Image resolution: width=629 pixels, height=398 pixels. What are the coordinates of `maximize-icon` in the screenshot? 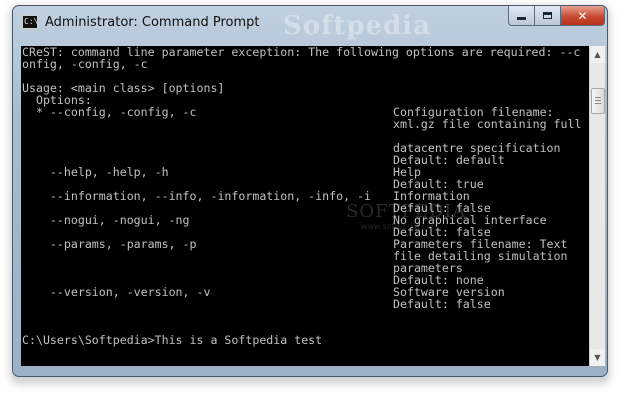 It's located at (547, 15).